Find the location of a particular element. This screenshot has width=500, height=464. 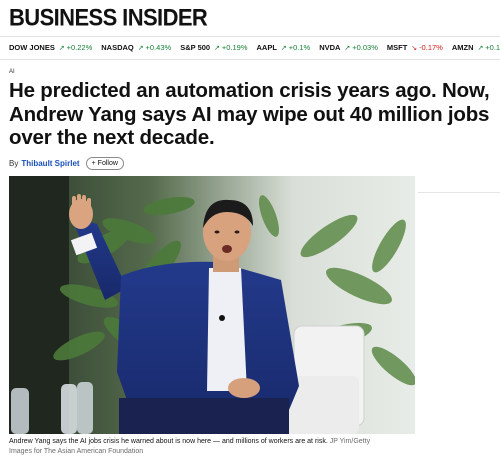

right-rail-divider is located at coordinates (459, 192).